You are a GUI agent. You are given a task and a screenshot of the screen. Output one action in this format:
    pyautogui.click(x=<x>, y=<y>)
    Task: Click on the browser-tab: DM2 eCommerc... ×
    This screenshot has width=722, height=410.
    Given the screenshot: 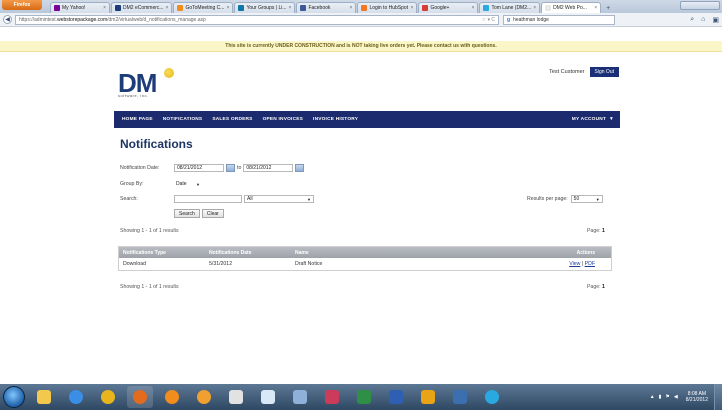 What is the action you would take?
    pyautogui.click(x=142, y=7)
    